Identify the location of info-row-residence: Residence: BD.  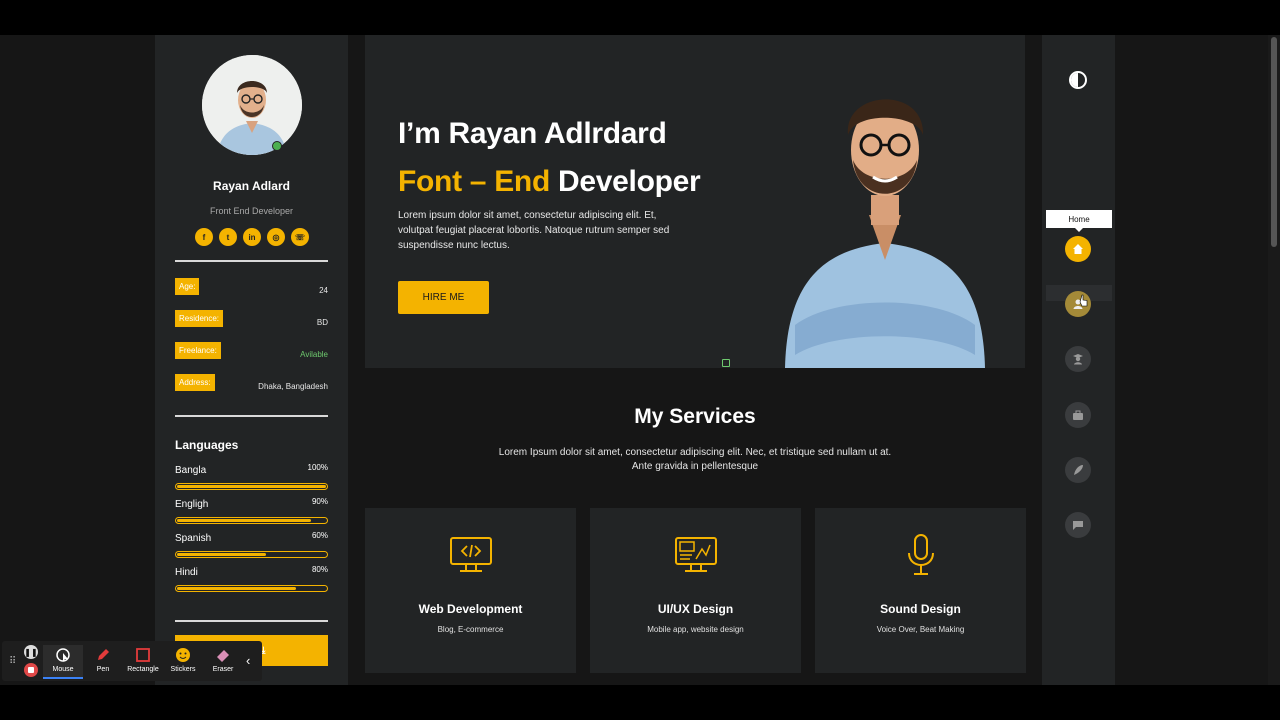
(251, 320).